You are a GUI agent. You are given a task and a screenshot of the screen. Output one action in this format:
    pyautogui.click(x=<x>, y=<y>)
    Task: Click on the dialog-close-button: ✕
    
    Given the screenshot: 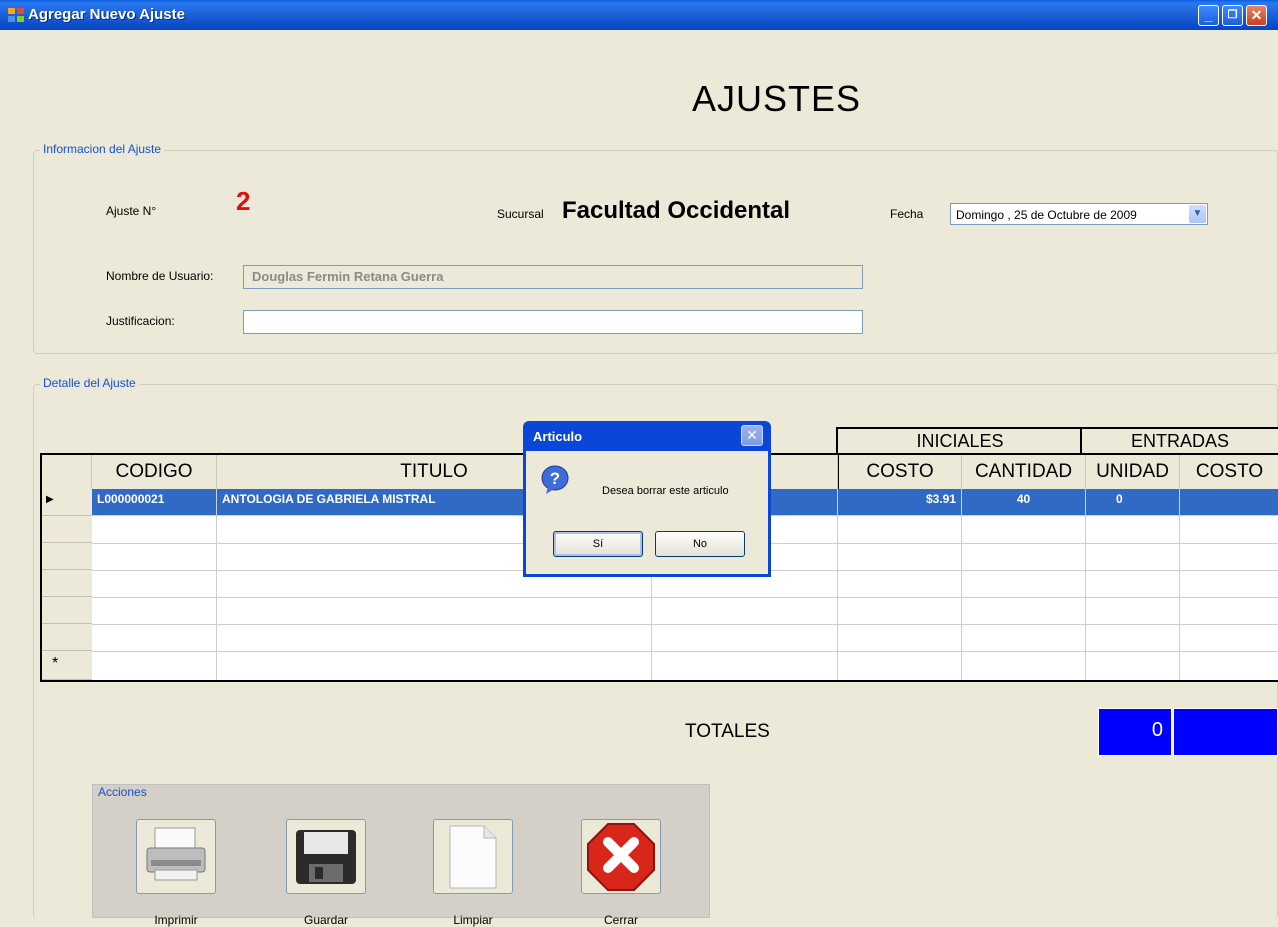 What is the action you would take?
    pyautogui.click(x=752, y=435)
    